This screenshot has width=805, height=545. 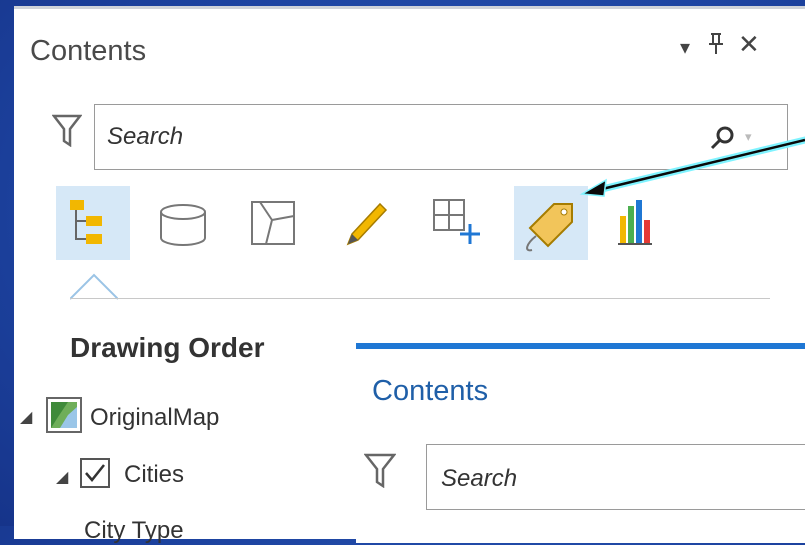 What do you see at coordinates (479, 478) in the screenshot?
I see `overlay-search-placeholder: Search` at bounding box center [479, 478].